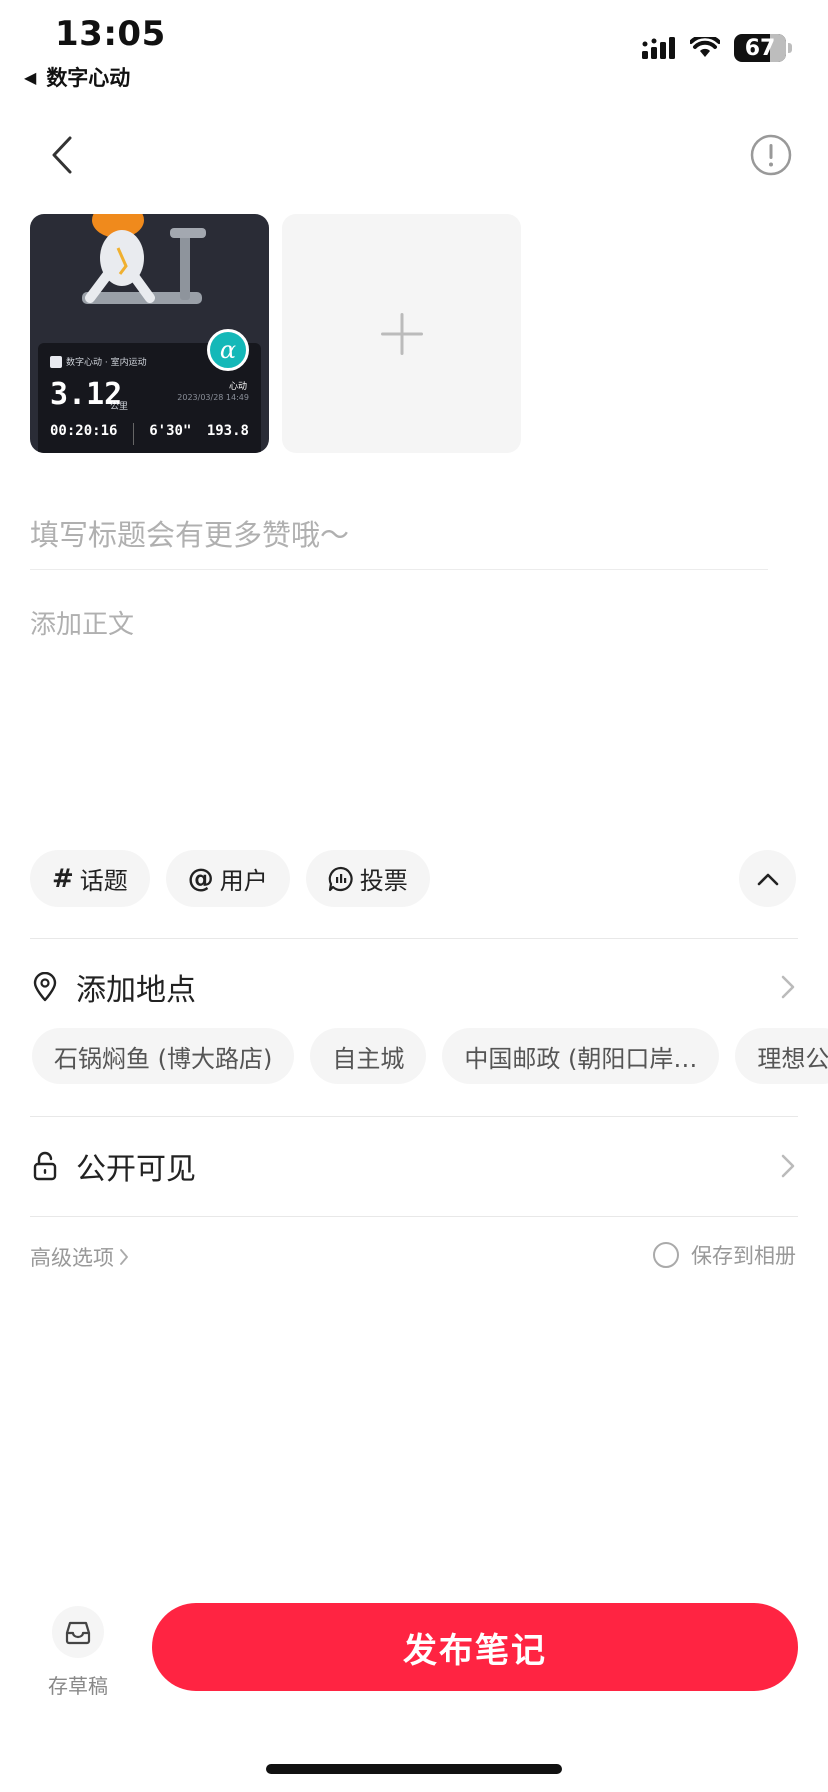  Describe the element at coordinates (163, 1056) in the screenshot. I see `location-suggestion-chip: 石锅焖鱼 (博大路店)` at that location.